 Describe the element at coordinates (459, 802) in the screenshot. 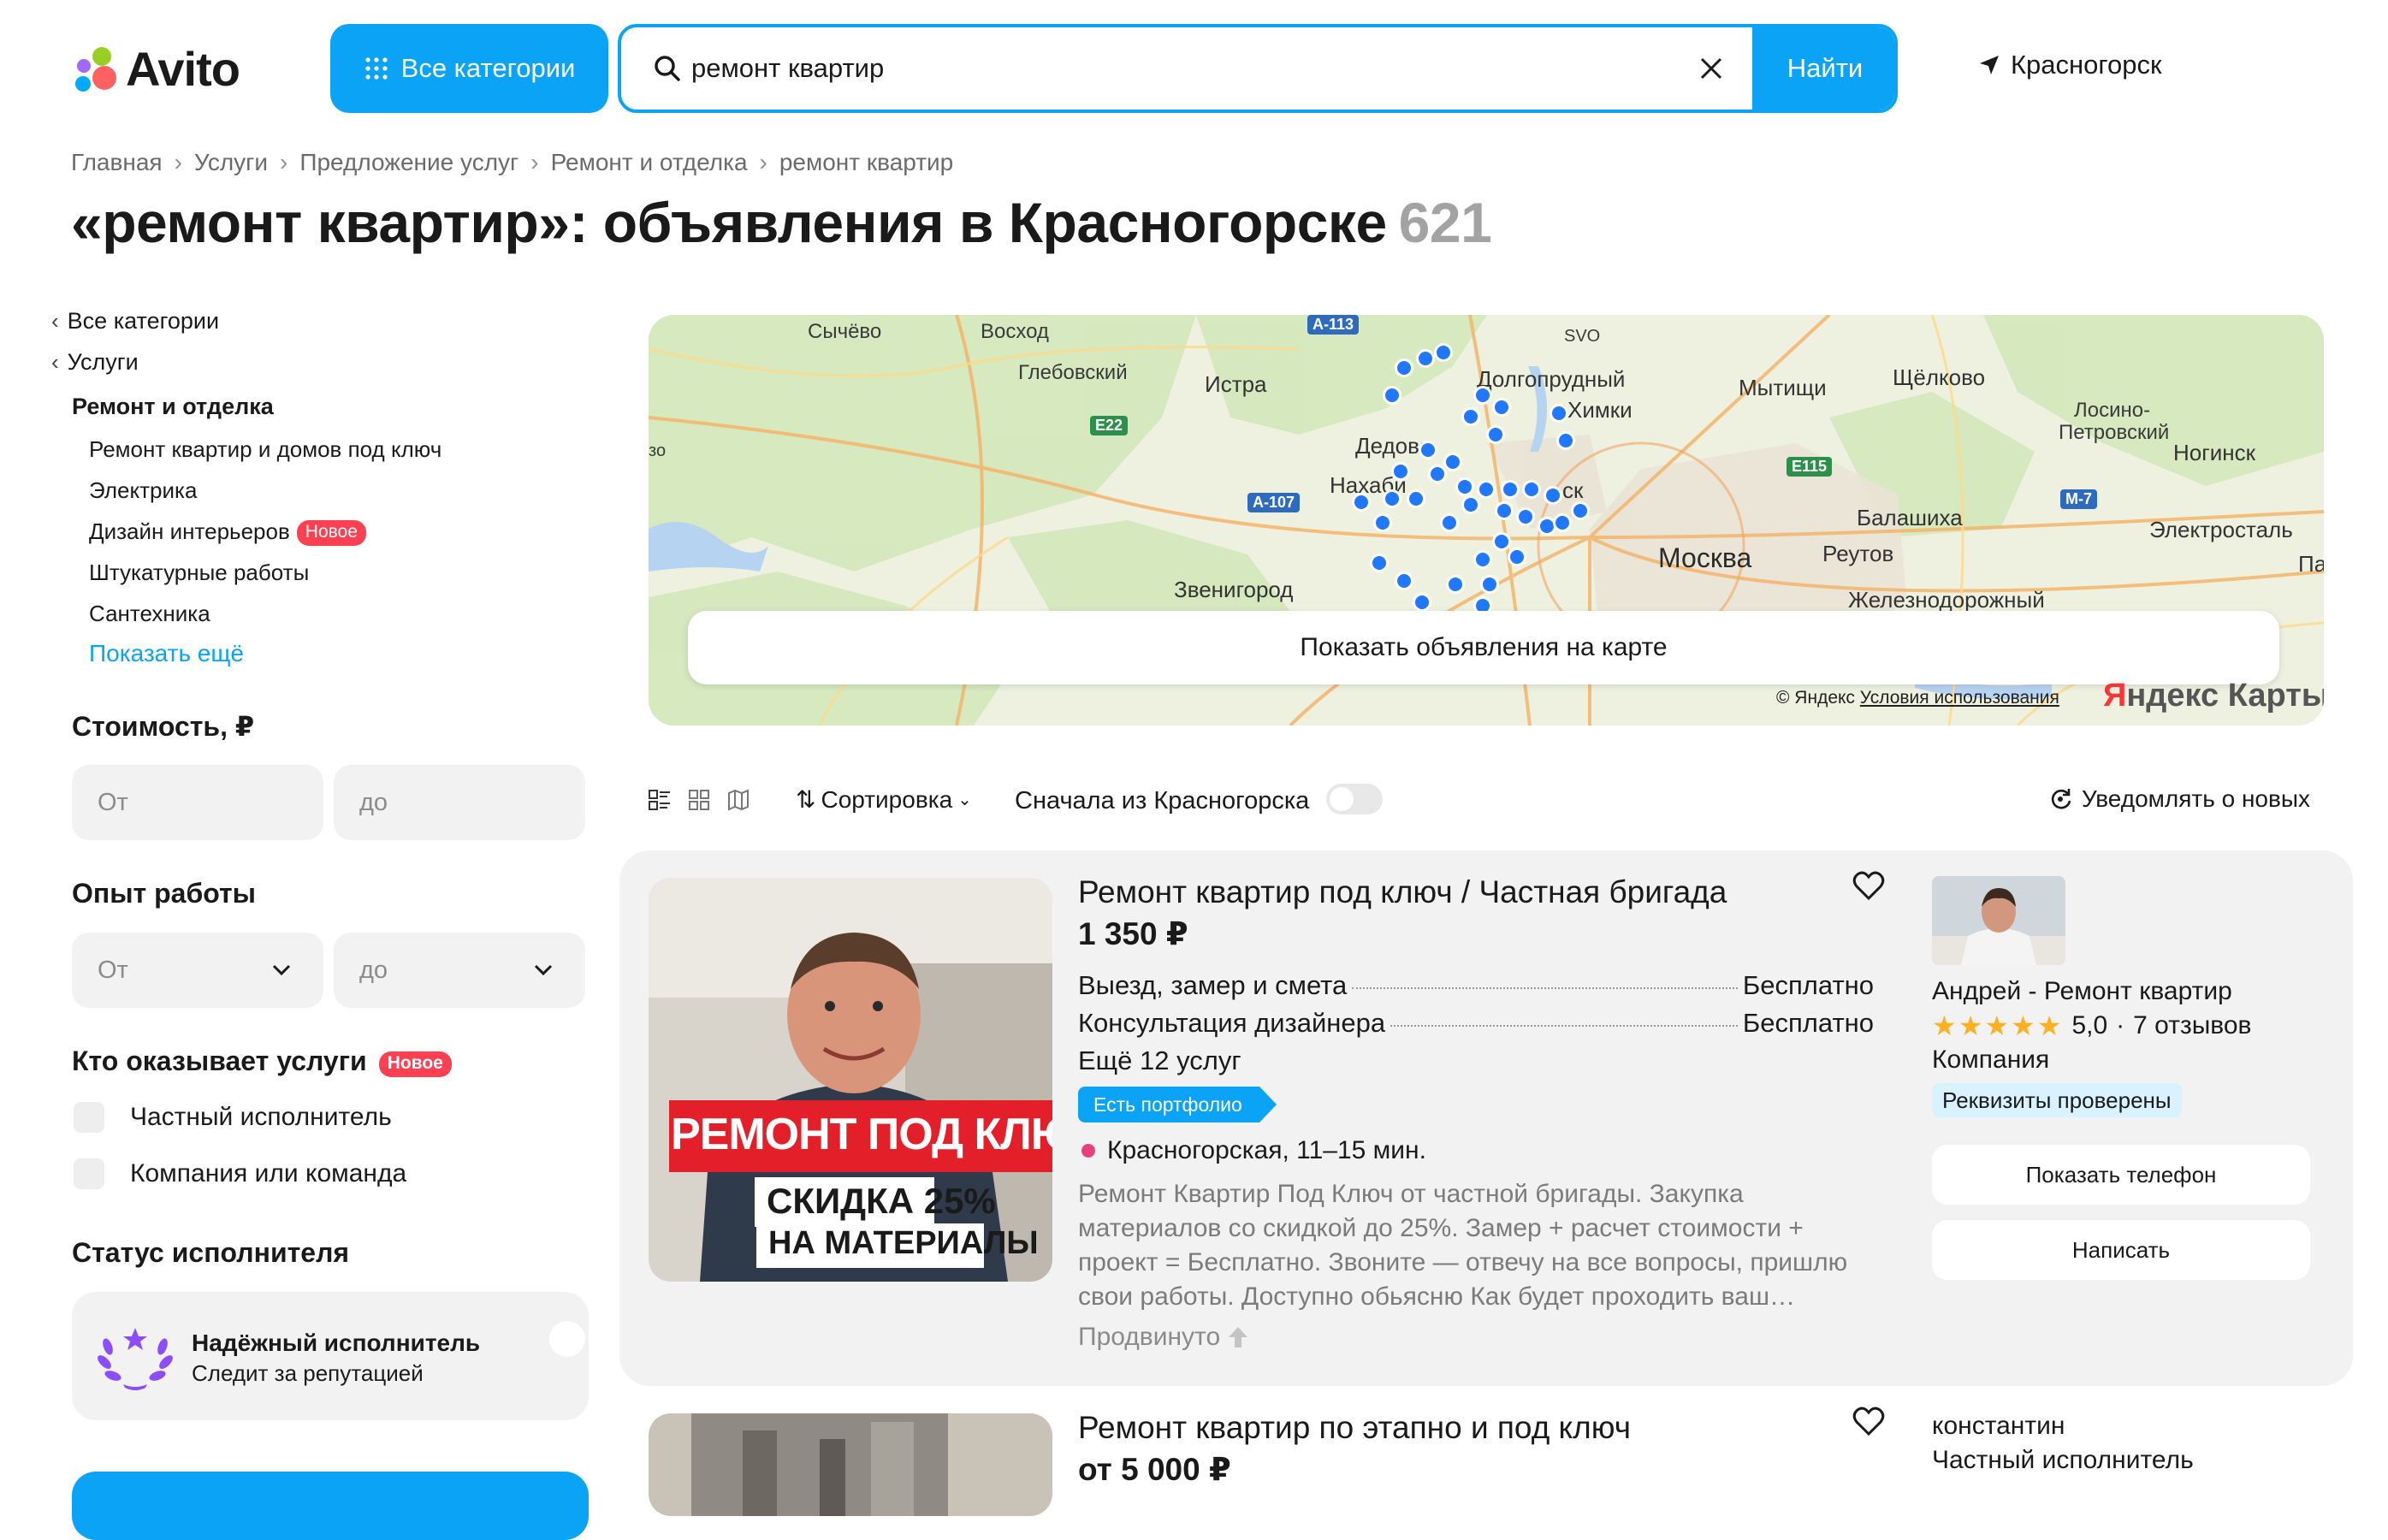

I see `price-to-input: до` at that location.